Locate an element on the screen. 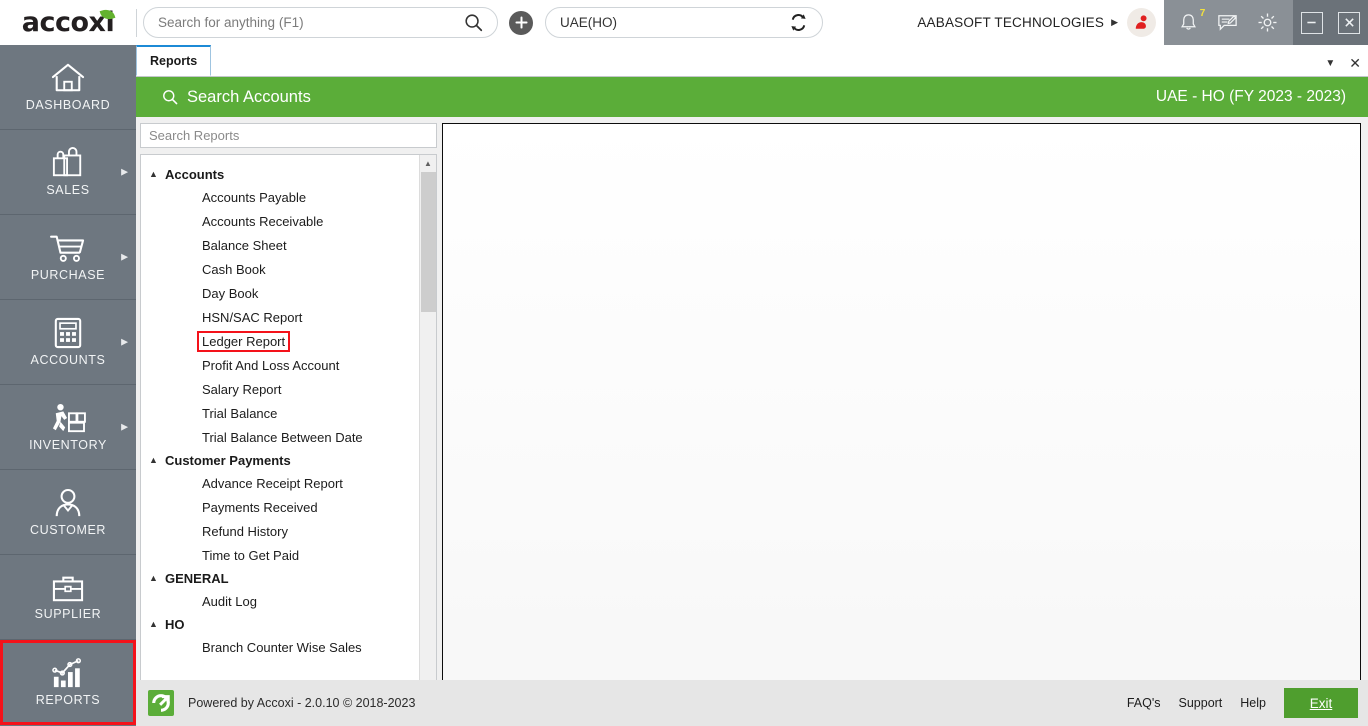  report-item-refund-history: Refund History is located at coordinates (280, 531).